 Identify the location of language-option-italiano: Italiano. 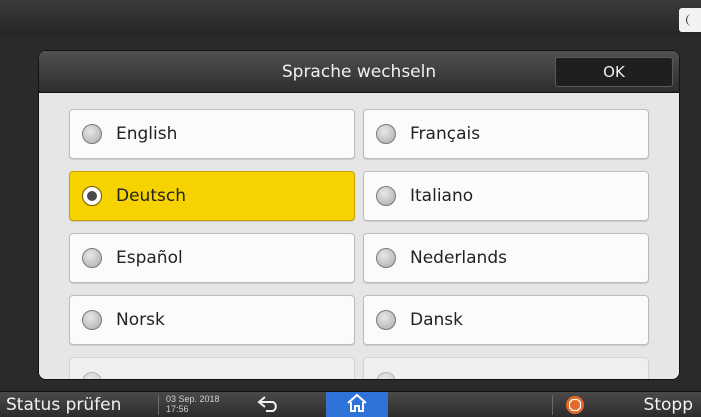
(506, 196).